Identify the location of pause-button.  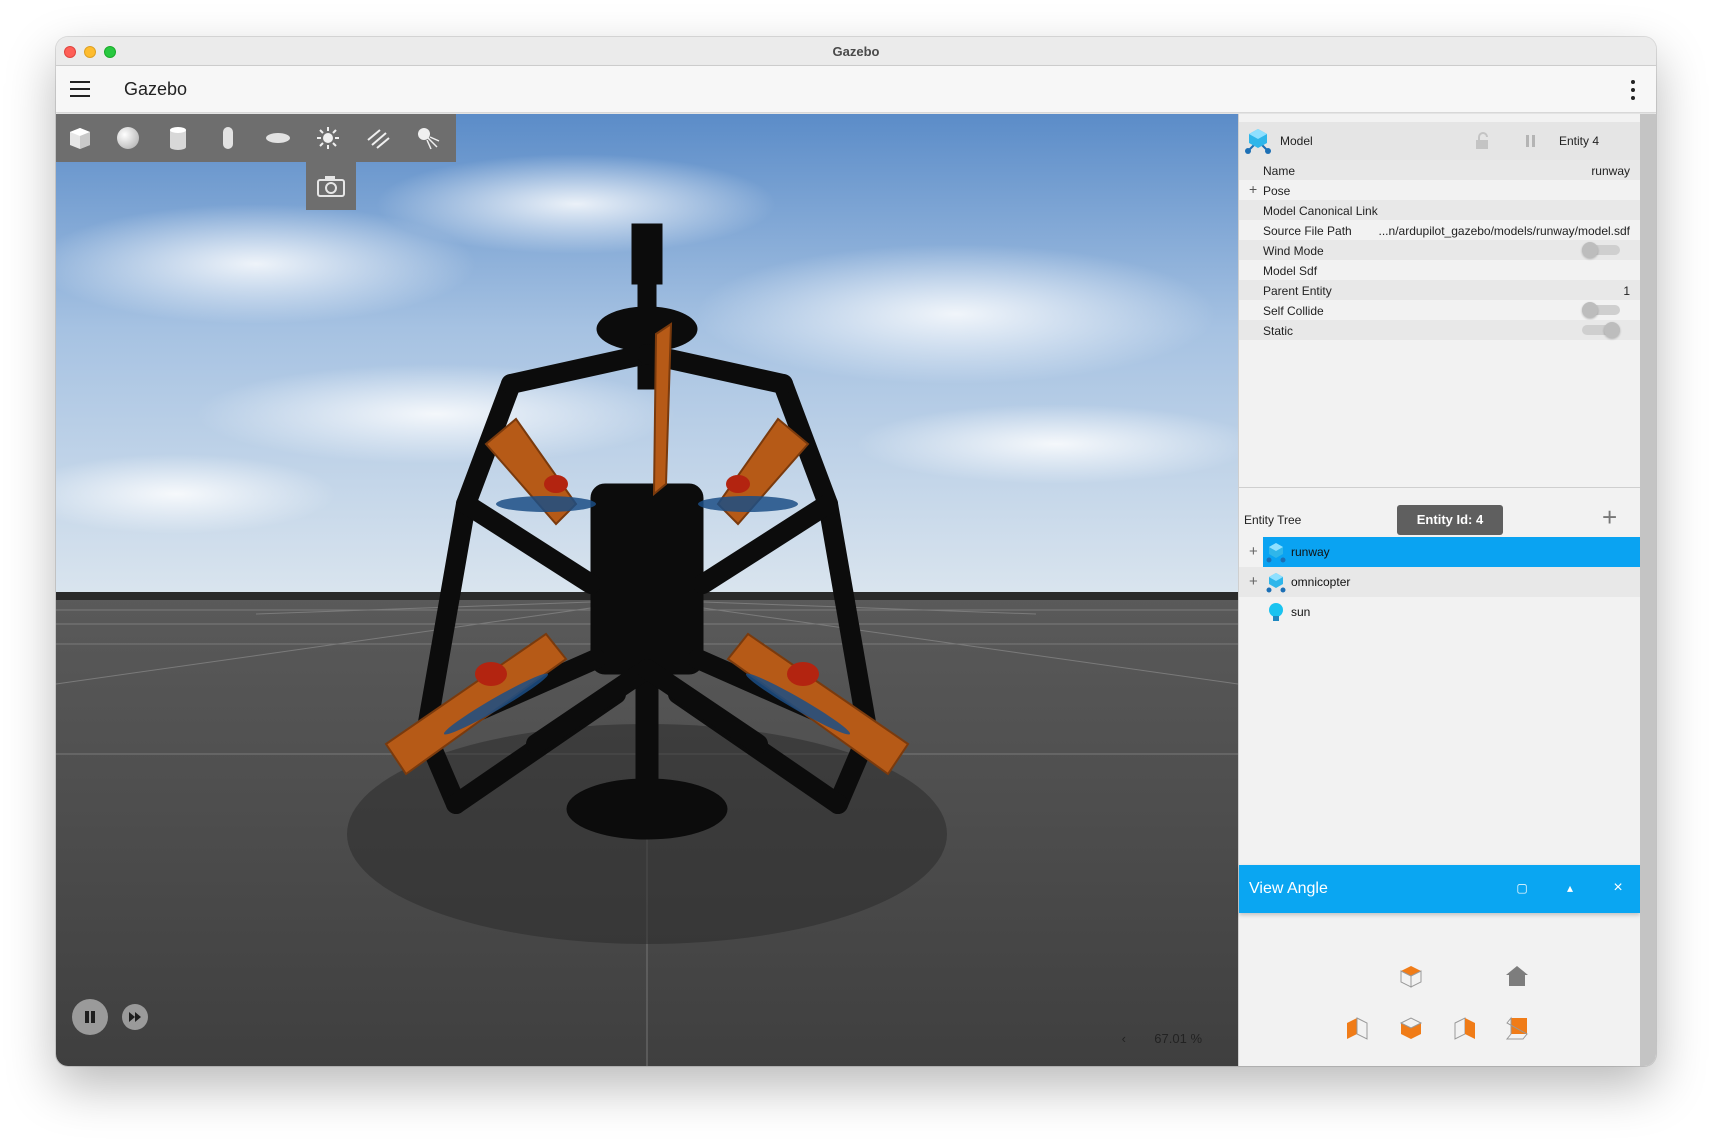
(90, 1017).